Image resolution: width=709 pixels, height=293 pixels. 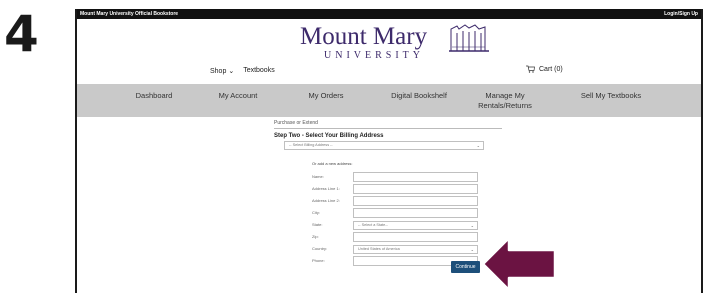 What do you see at coordinates (465, 267) in the screenshot?
I see `continue-button: Continue` at bounding box center [465, 267].